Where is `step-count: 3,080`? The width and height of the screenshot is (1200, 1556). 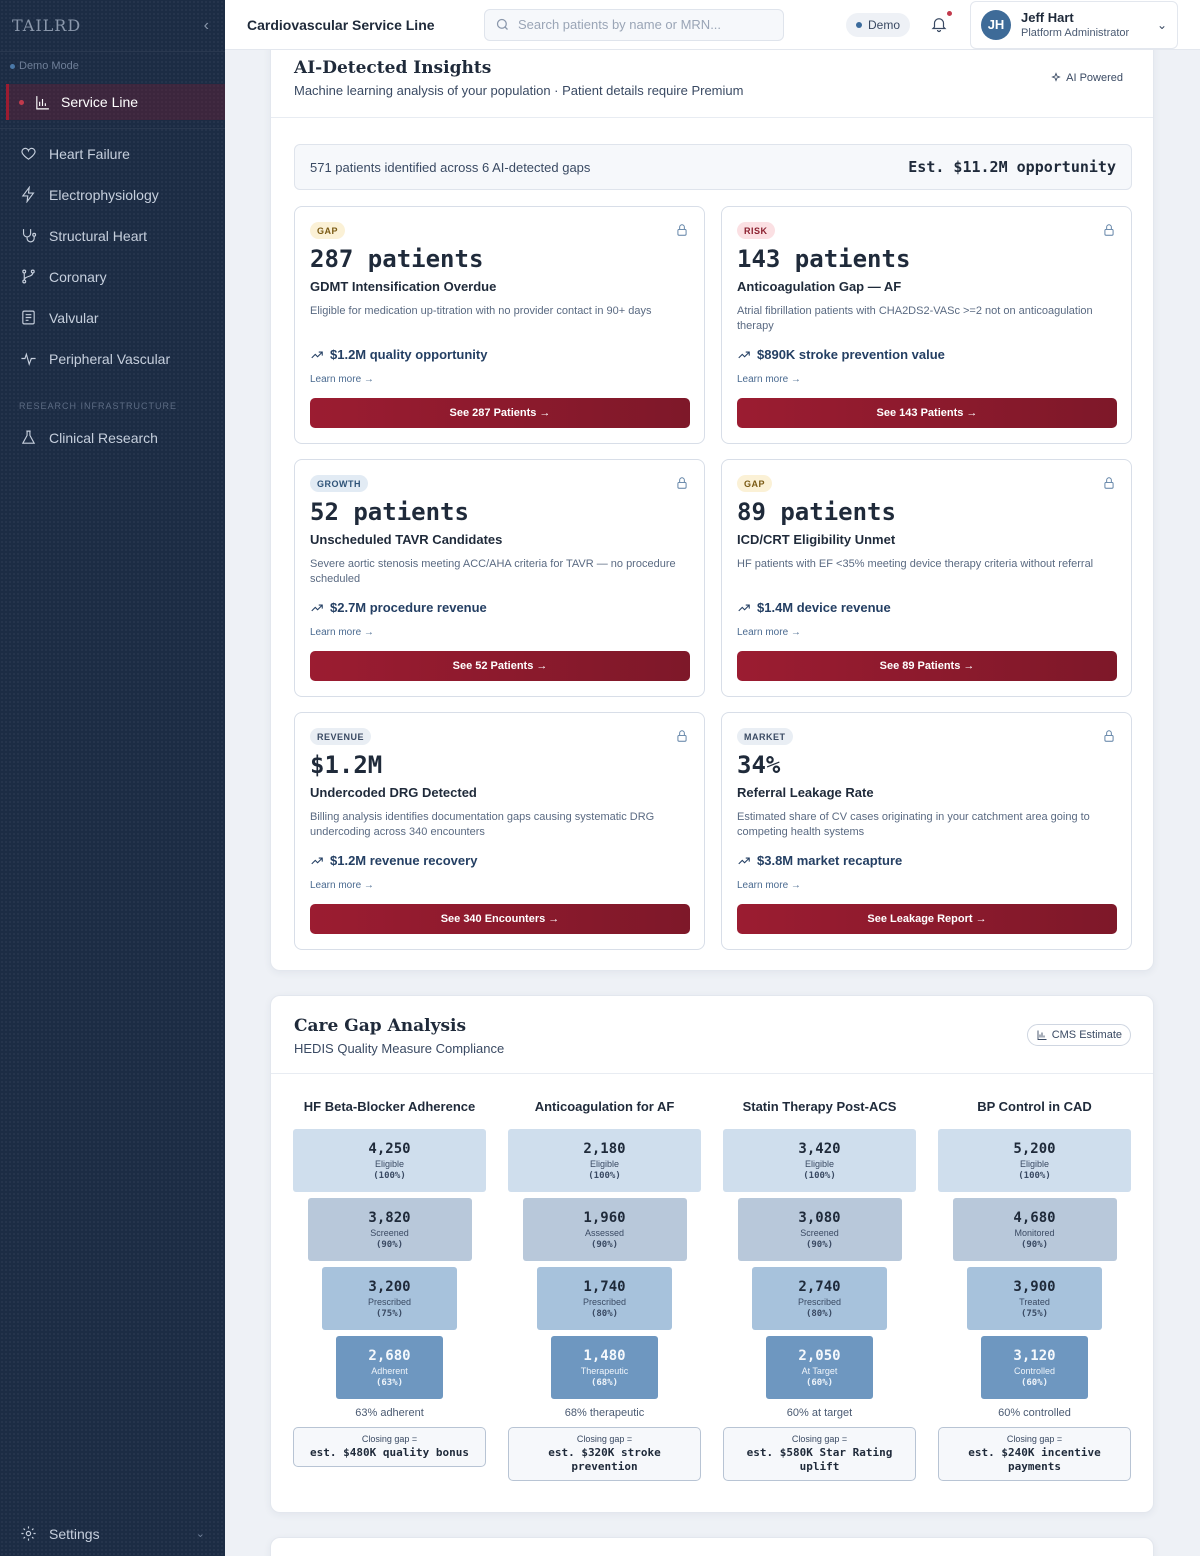
step-count: 3,080 is located at coordinates (819, 1217).